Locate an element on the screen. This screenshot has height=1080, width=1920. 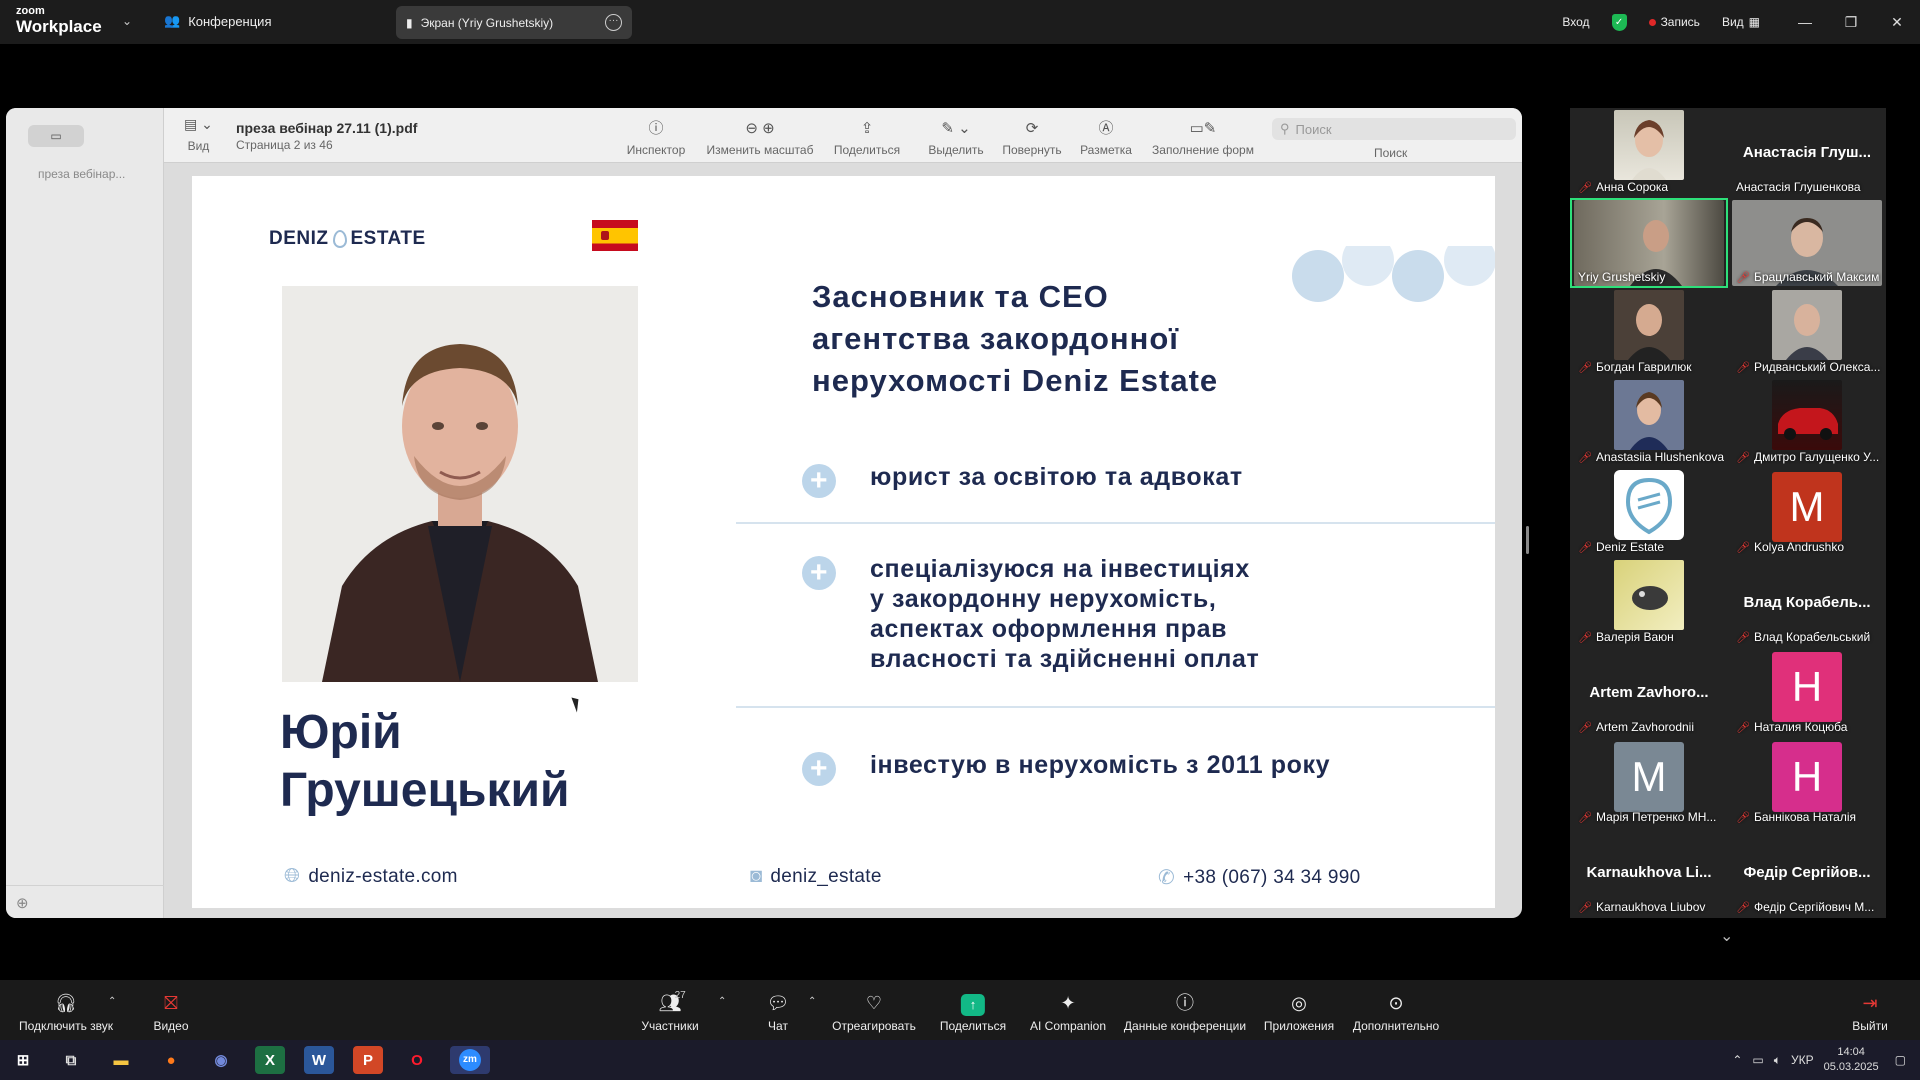
language-indicator: УКР is located at coordinates (1802, 1060).